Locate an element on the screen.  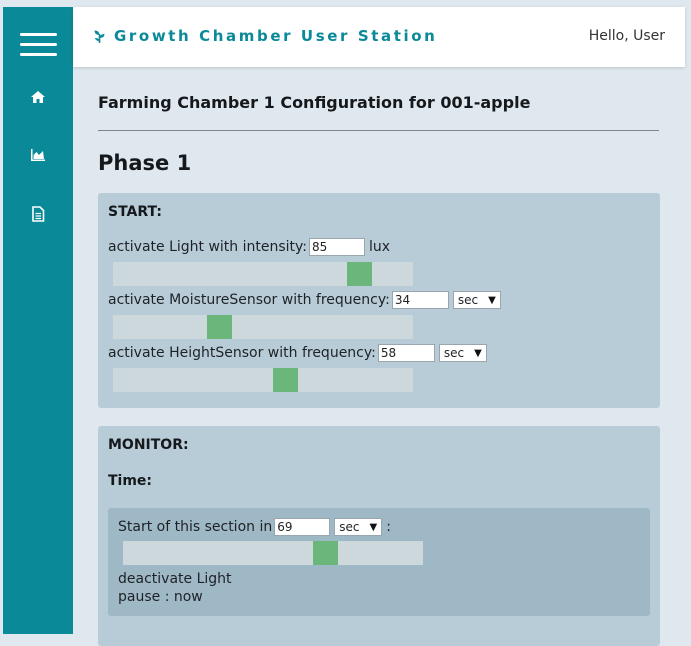
section-unit-select: sec ▼ is located at coordinates (358, 527).